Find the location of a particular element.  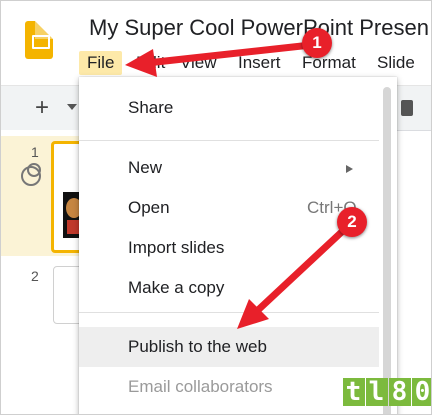

menu-item-label: New is located at coordinates (145, 167).